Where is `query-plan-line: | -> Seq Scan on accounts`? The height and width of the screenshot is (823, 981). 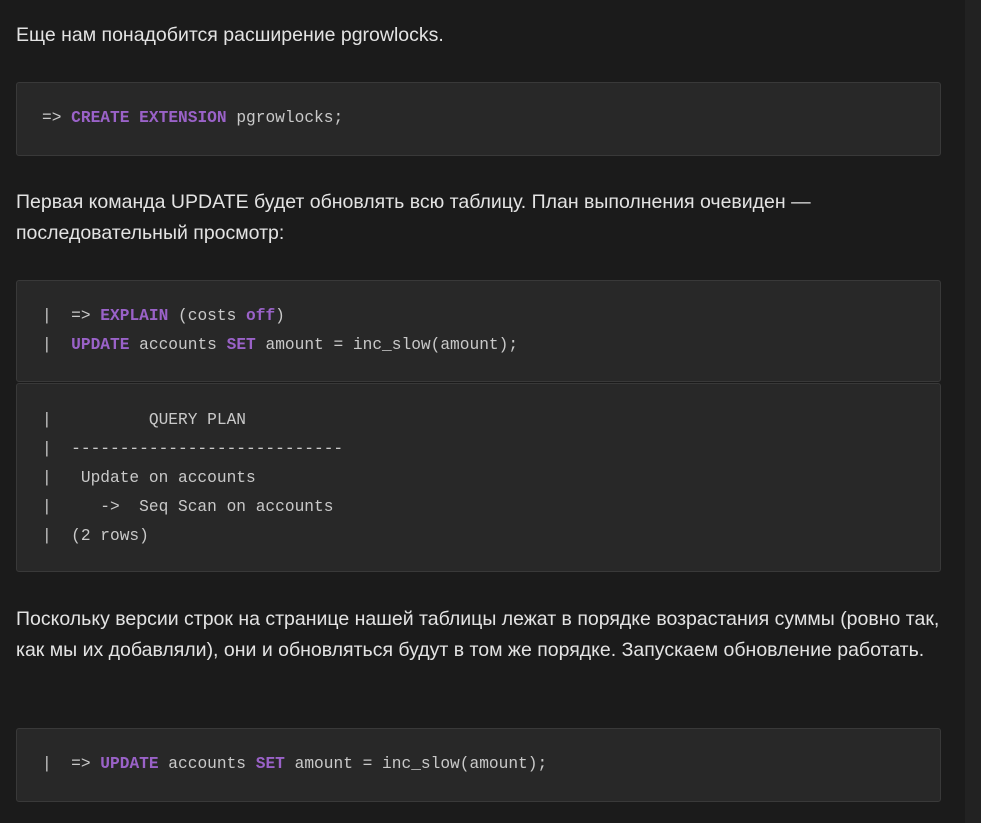 query-plan-line: | -> Seq Scan on accounts is located at coordinates (188, 507).